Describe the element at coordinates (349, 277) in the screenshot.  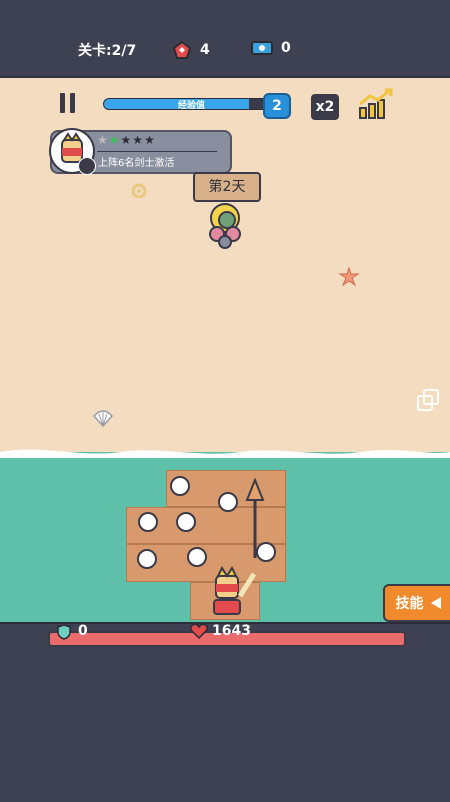
I see `starfish-icon` at that location.